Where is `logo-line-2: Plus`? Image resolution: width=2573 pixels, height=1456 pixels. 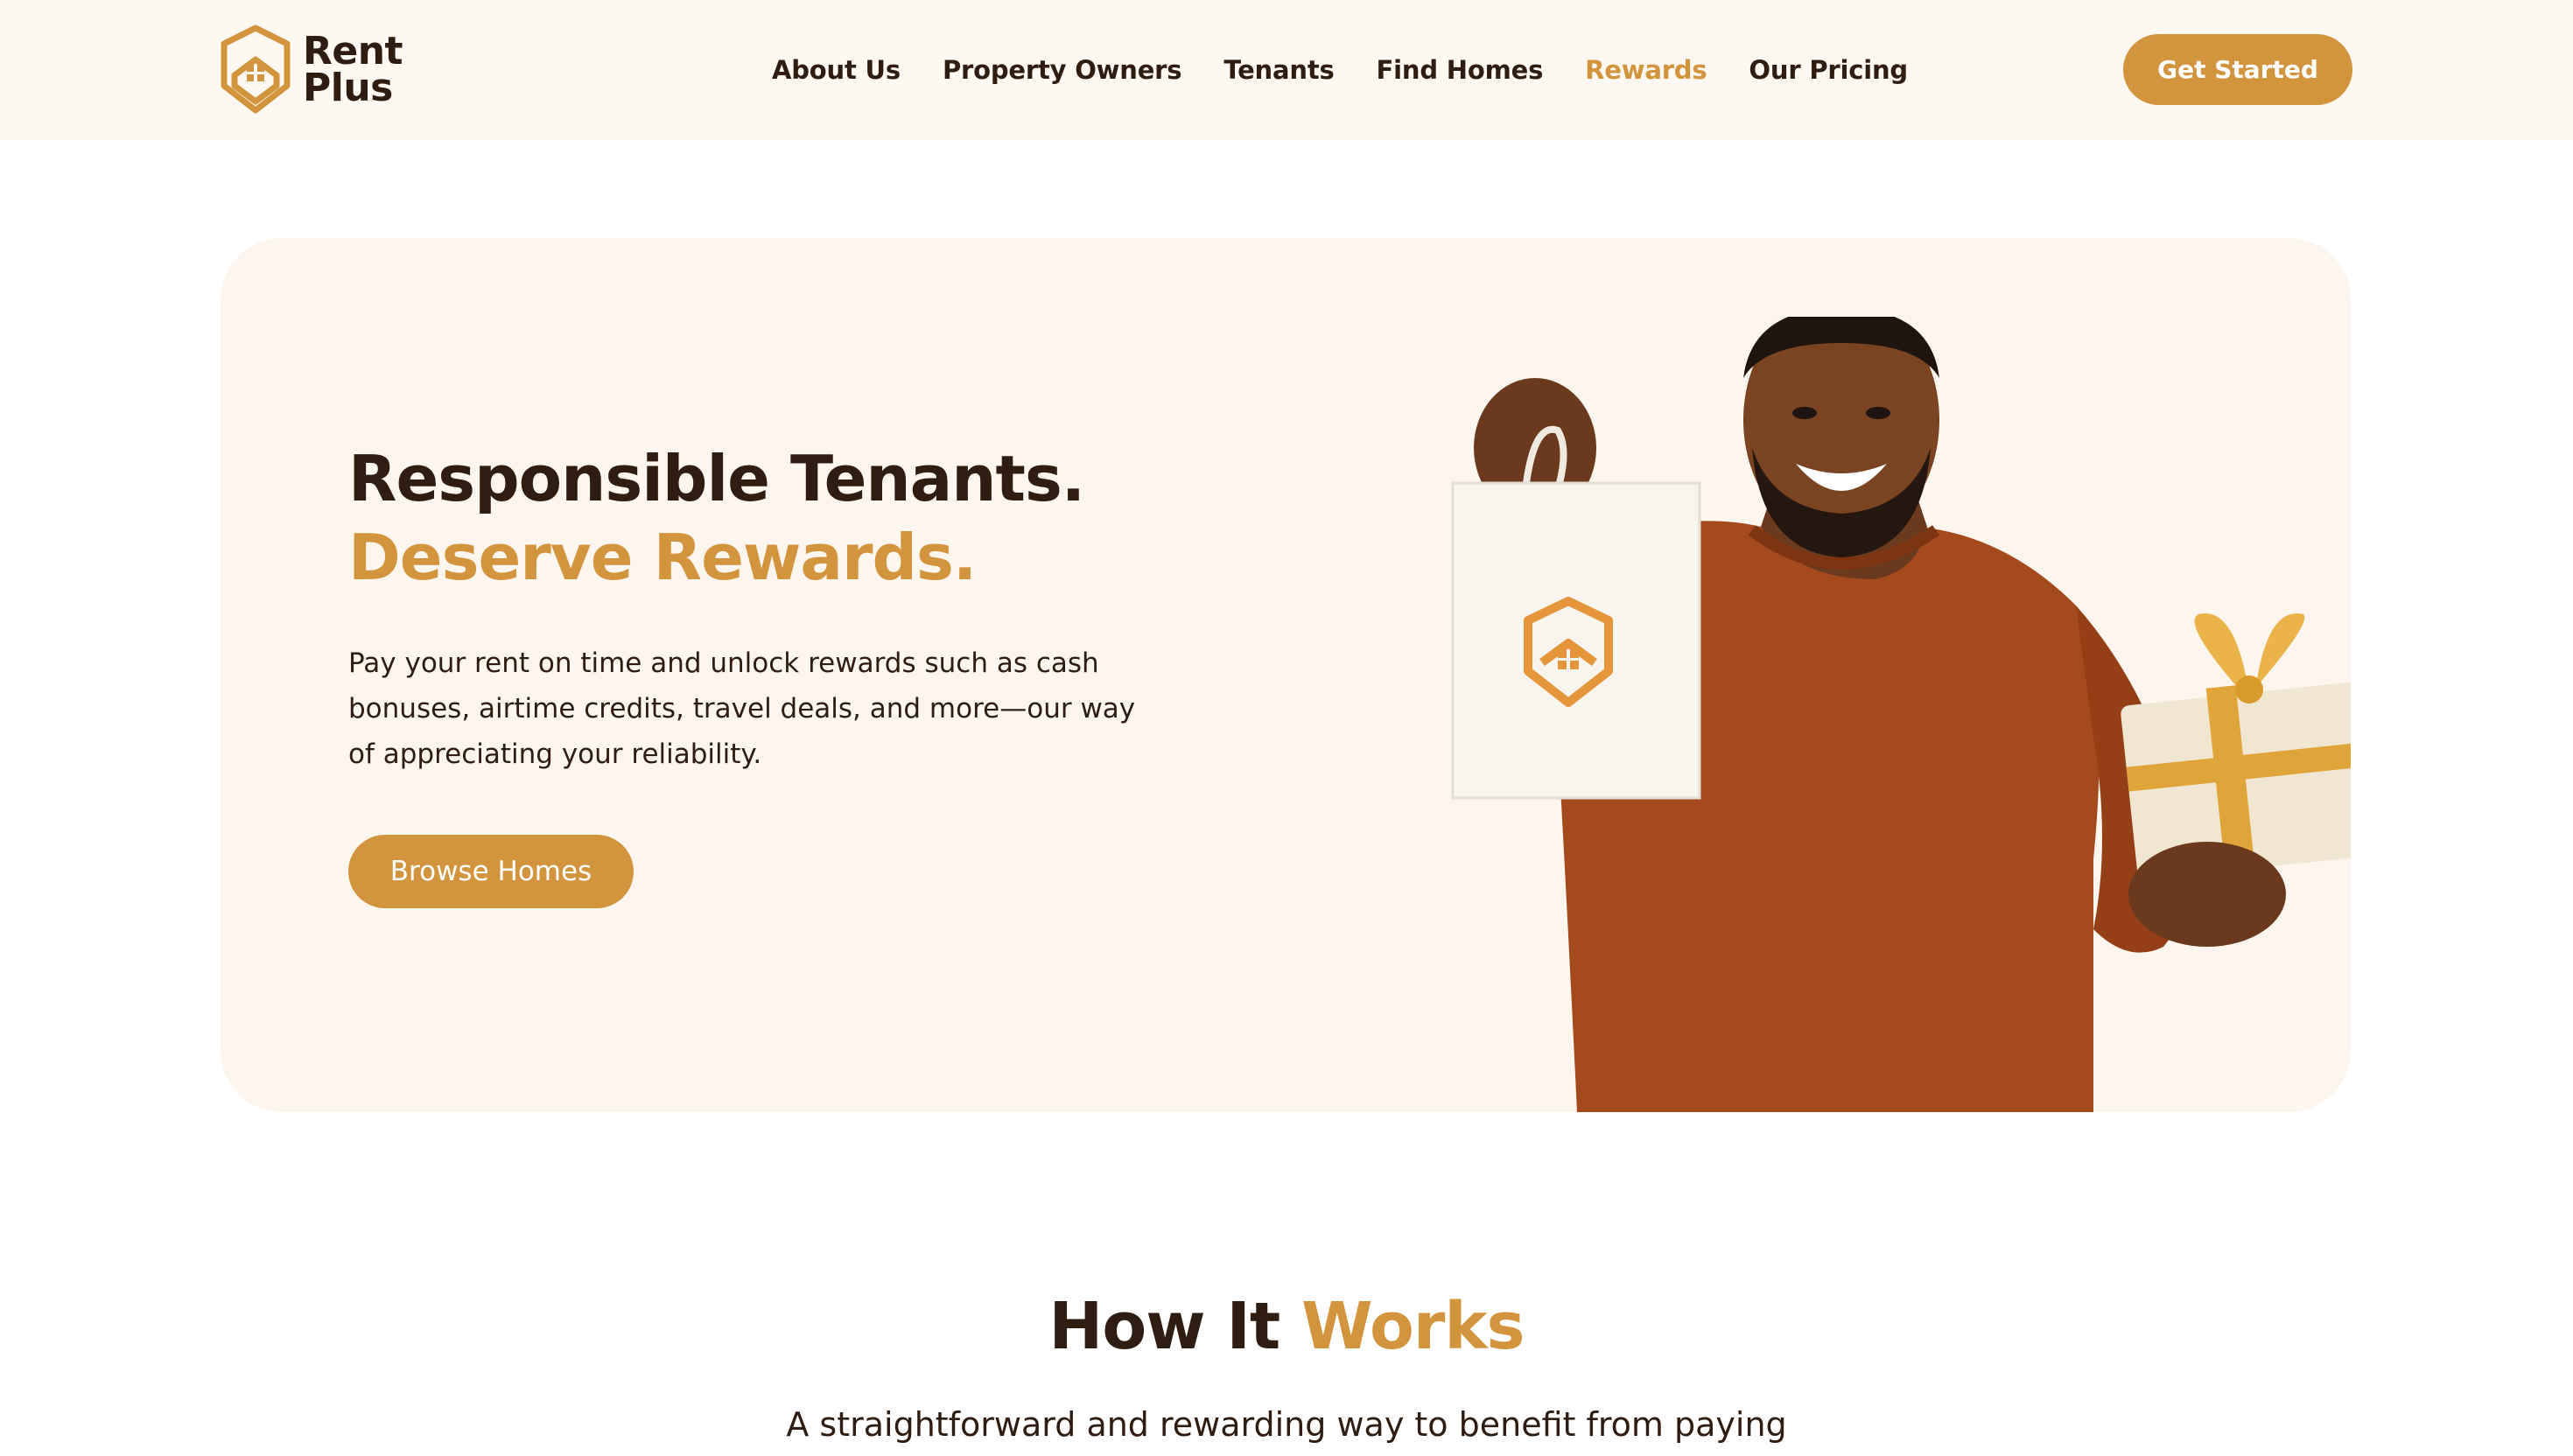 logo-line-2: Plus is located at coordinates (348, 88).